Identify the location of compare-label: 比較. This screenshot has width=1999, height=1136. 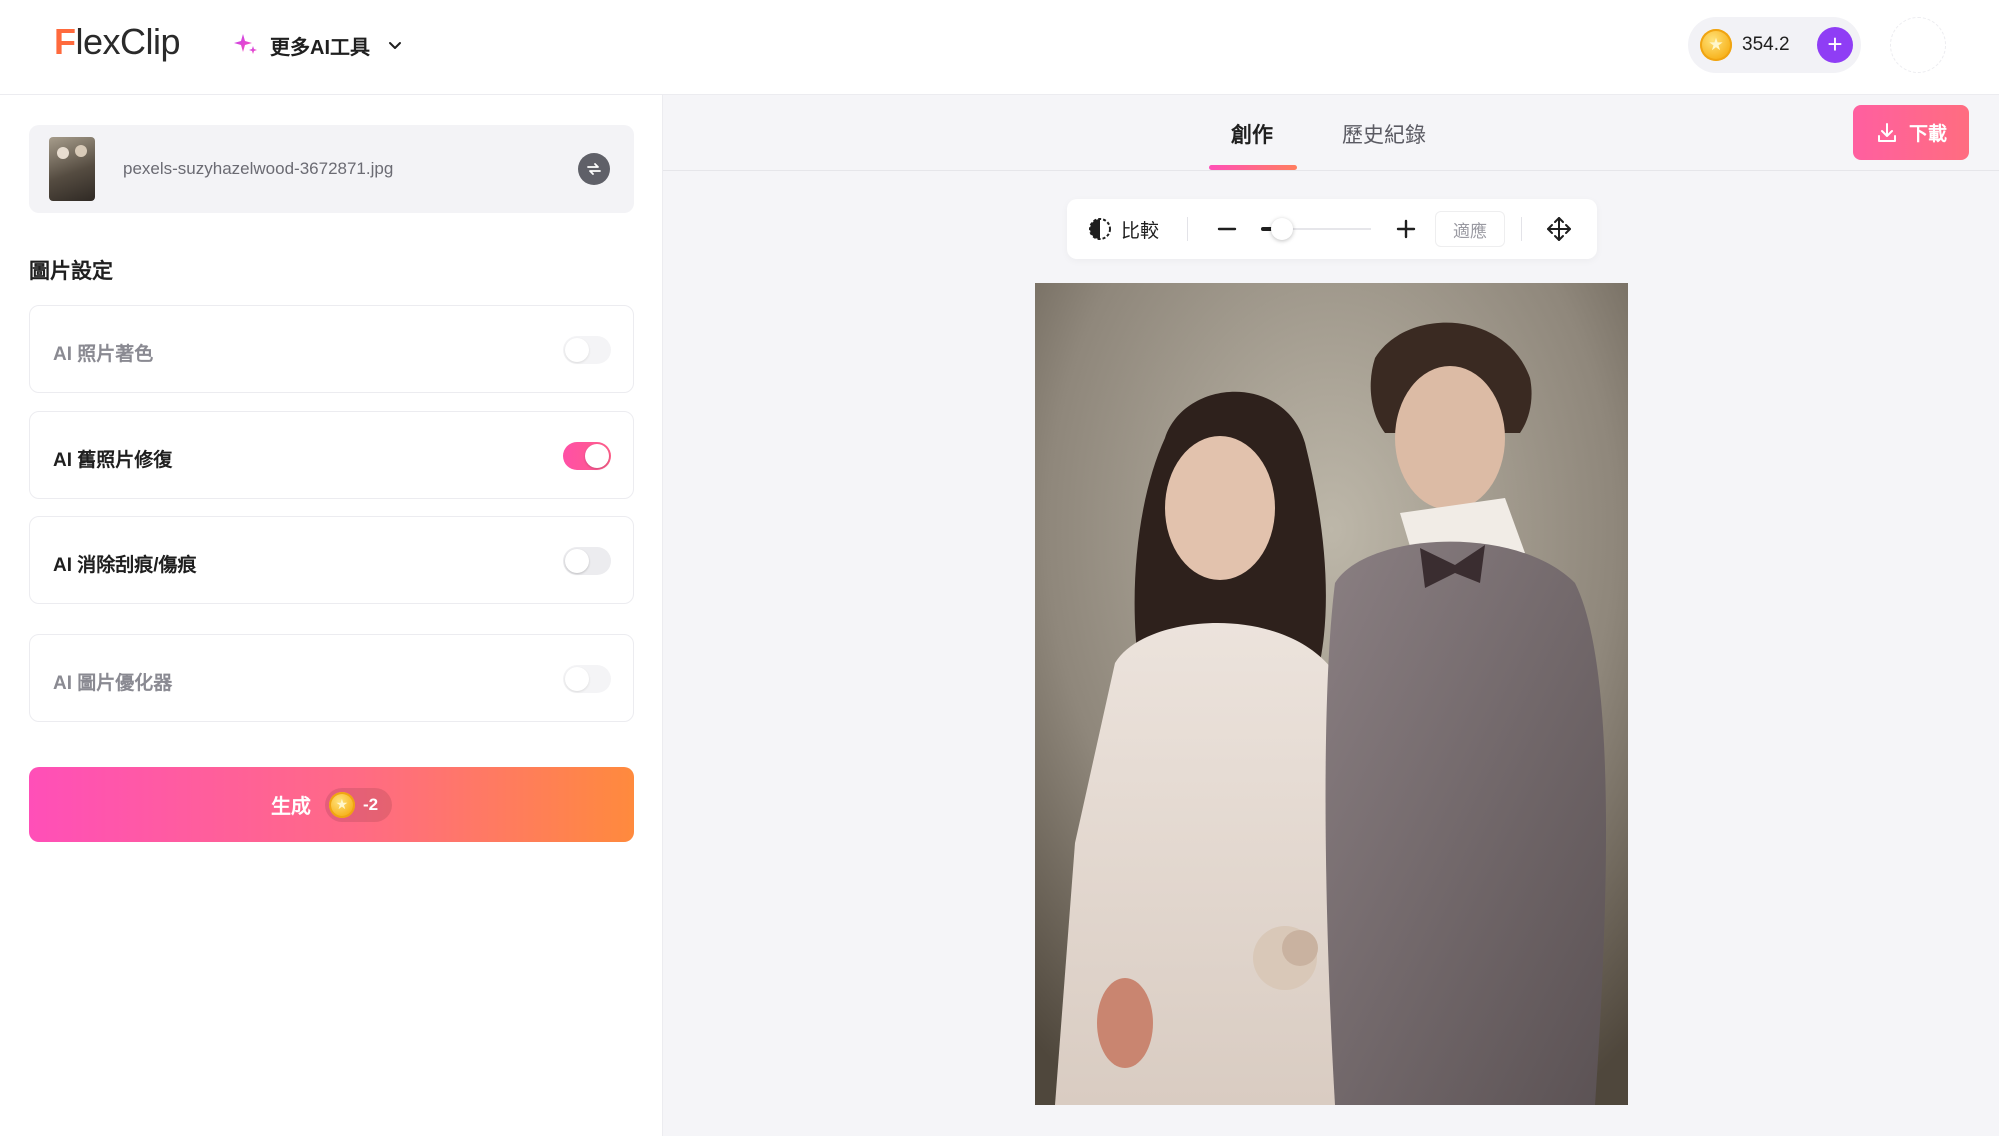
(1140, 231).